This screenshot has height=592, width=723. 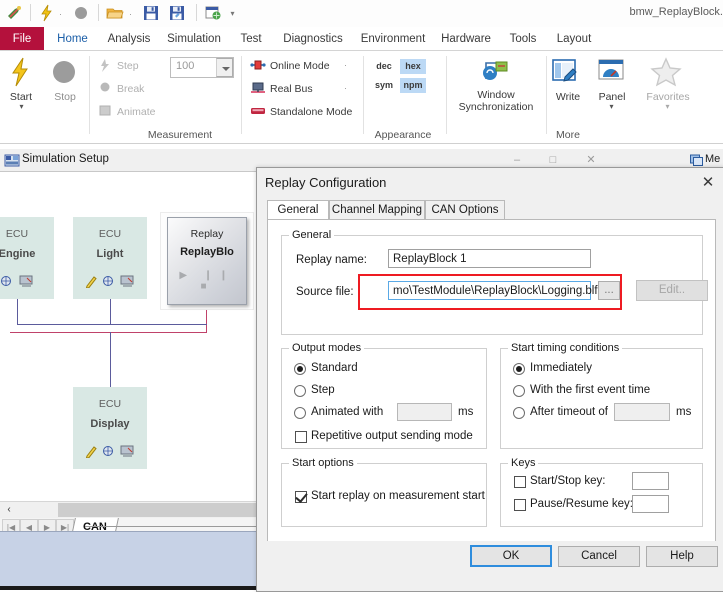 What do you see at coordinates (392, 436) in the screenshot?
I see `repetitive-output-label: Repetitive output sending mode` at bounding box center [392, 436].